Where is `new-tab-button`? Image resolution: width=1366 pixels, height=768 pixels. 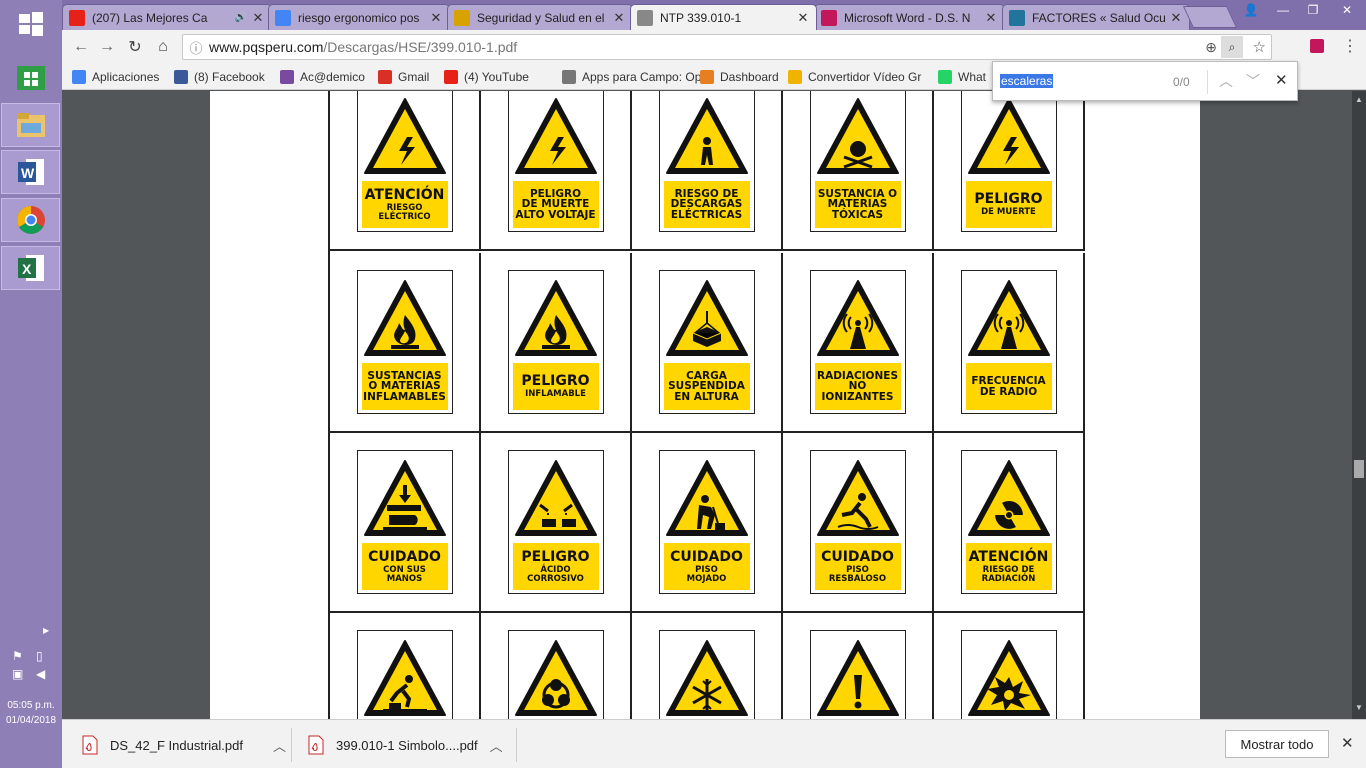 new-tab-button is located at coordinates (1210, 17).